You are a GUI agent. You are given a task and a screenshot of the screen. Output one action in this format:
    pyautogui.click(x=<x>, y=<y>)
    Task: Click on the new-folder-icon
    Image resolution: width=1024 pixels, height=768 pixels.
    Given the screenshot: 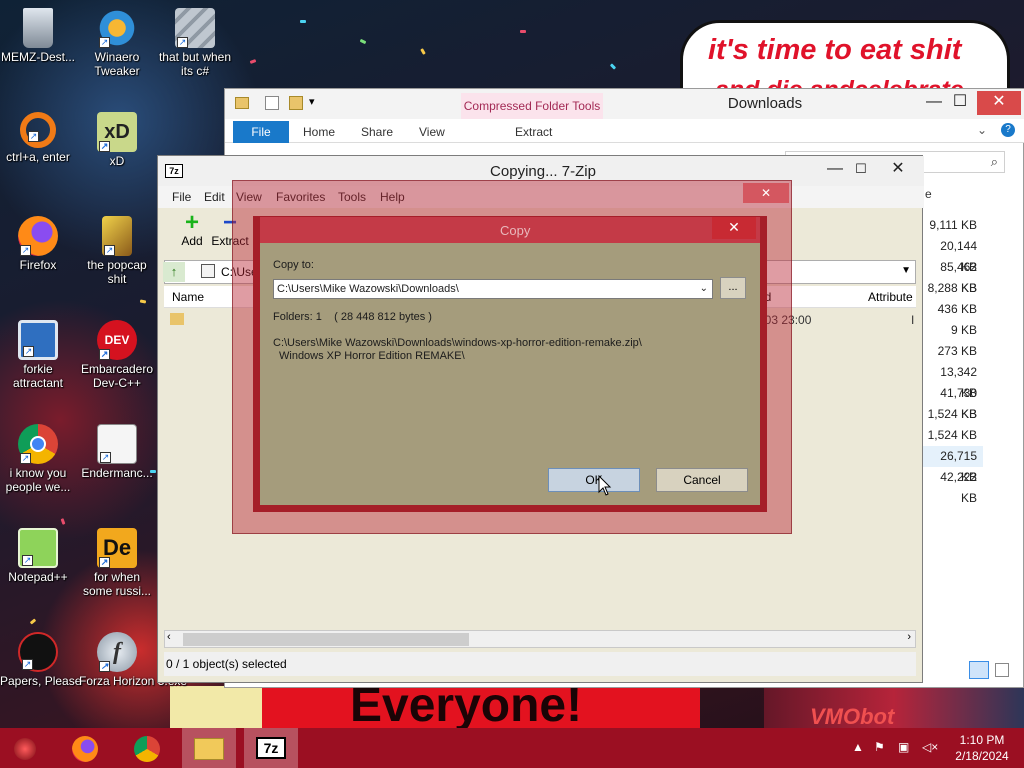 What is the action you would take?
    pyautogui.click(x=296, y=103)
    